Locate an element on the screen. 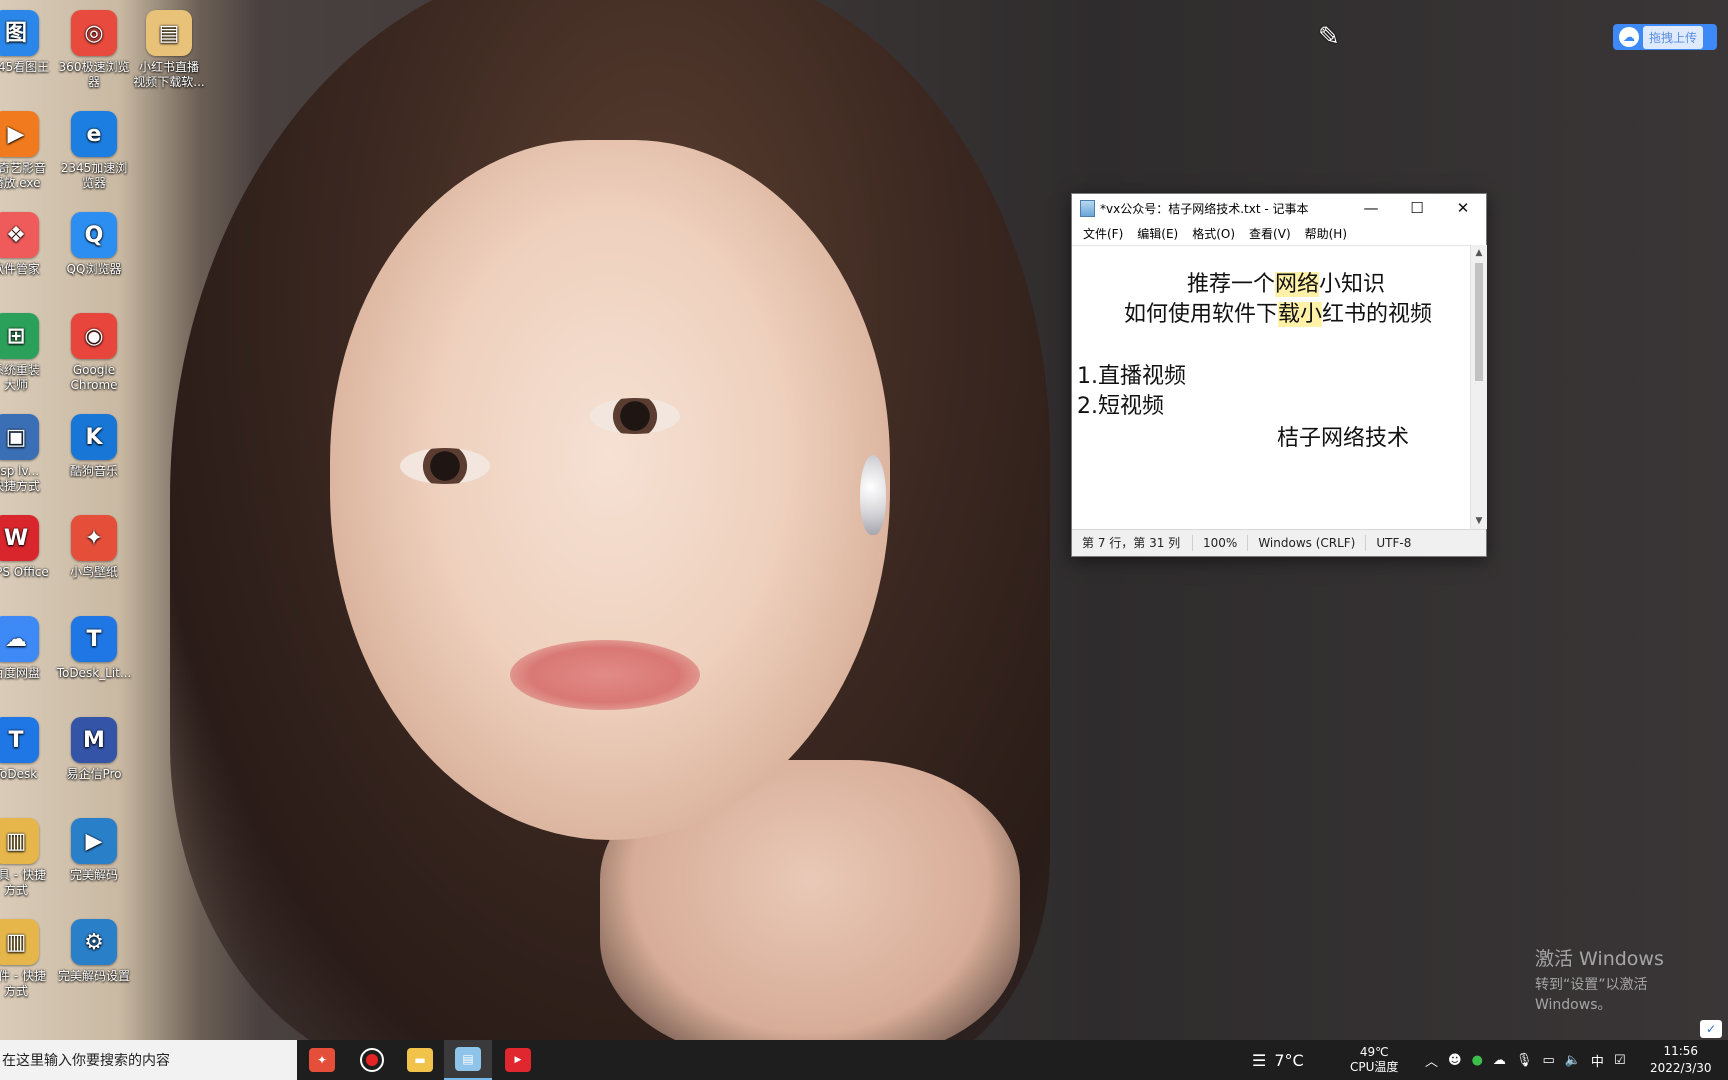 The width and height of the screenshot is (1728, 1080). record-icon is located at coordinates (372, 1060).